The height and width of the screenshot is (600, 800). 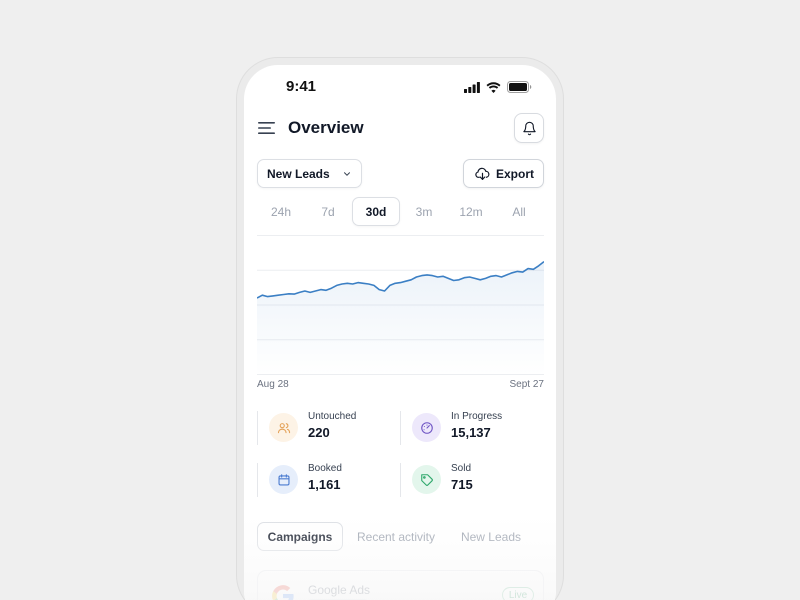 I want to click on page-title: Overview, so click(x=326, y=127).